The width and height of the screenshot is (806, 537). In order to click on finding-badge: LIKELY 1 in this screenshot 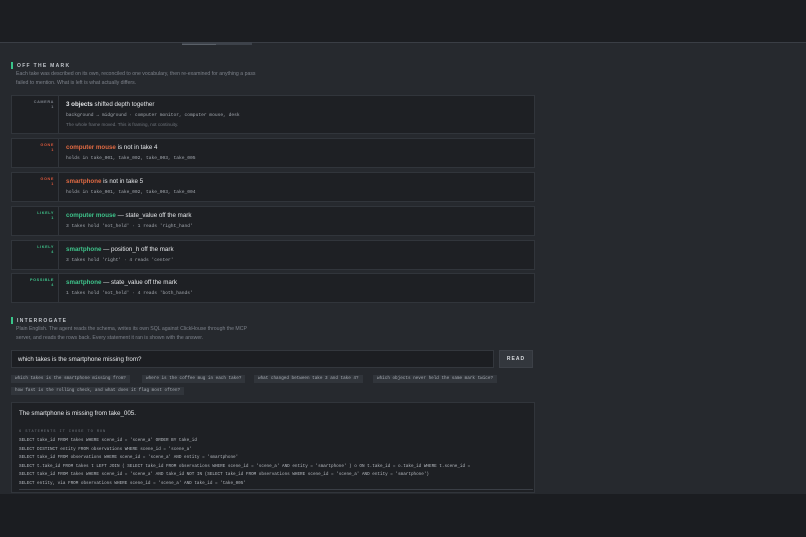, I will do `click(45, 216)`.